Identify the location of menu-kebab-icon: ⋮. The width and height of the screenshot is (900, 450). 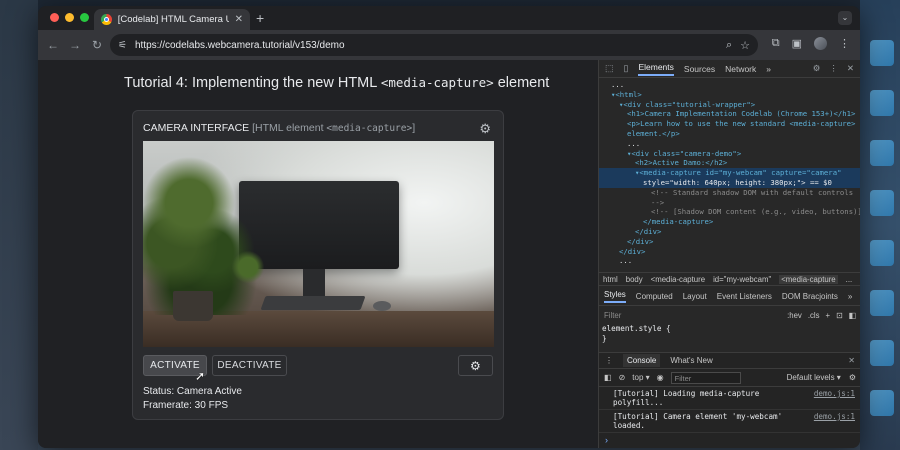
(844, 43).